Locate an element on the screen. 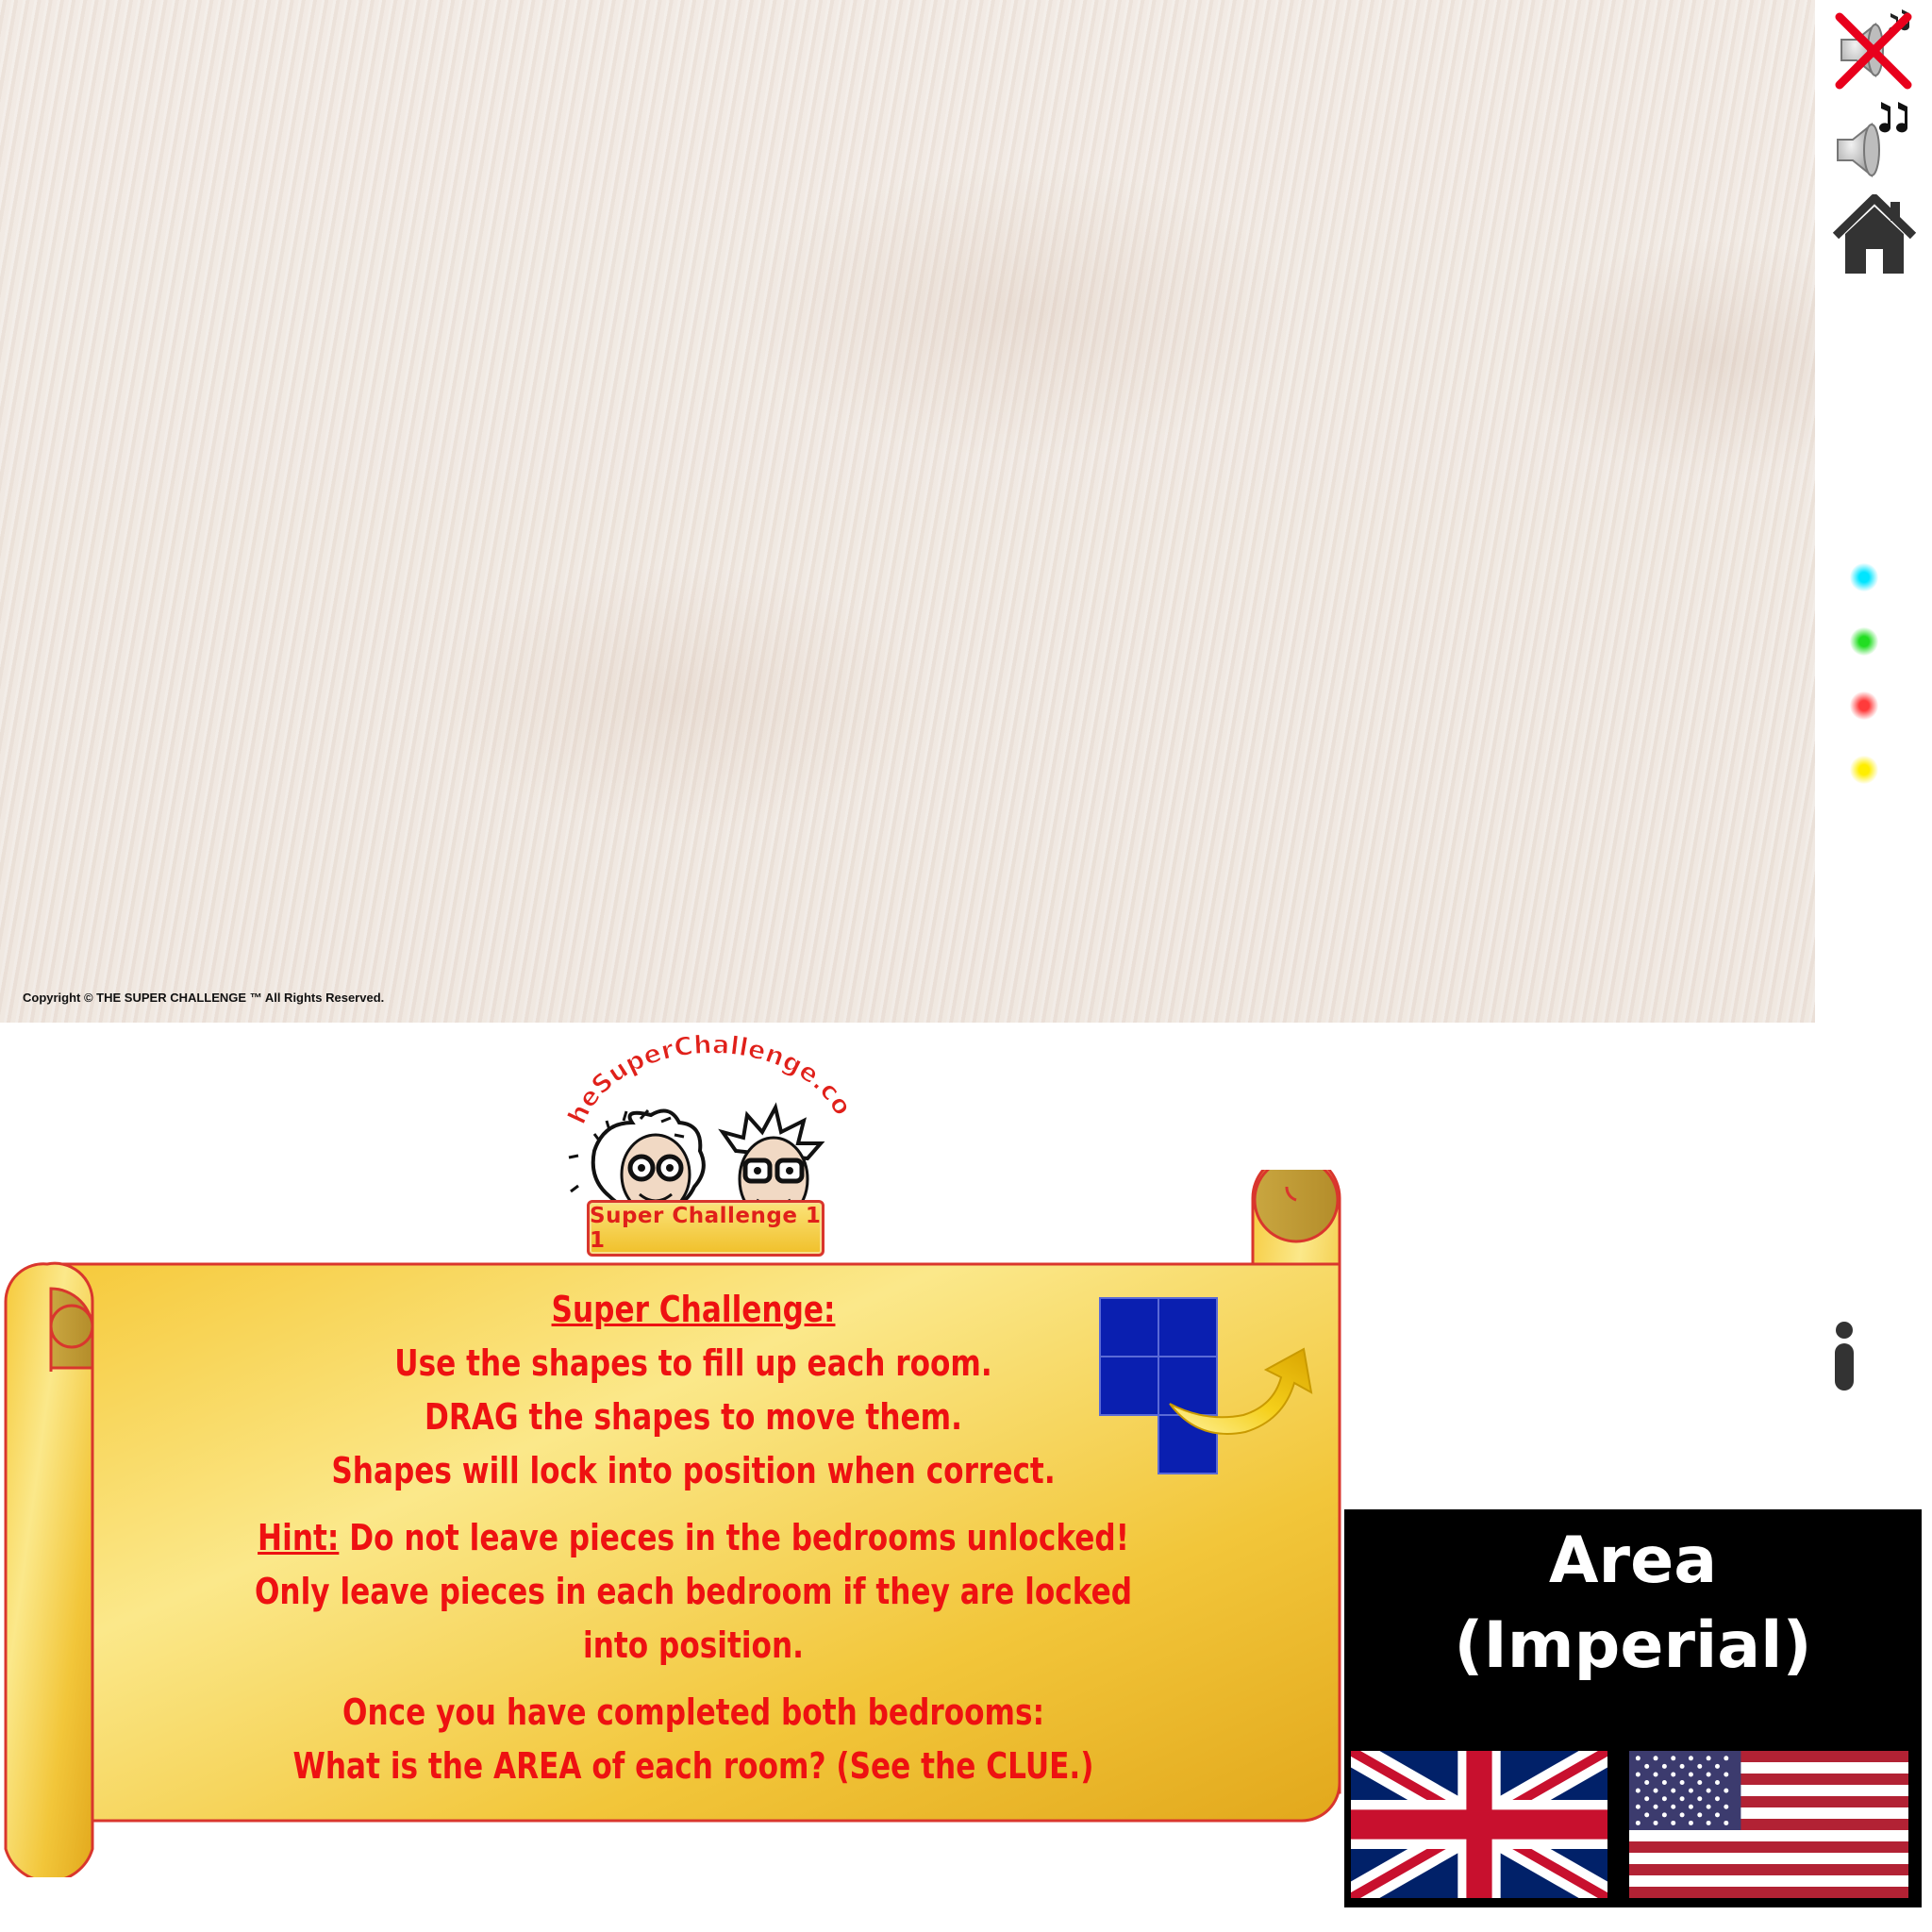 This screenshot has height=1932, width=1932. home-icon is located at coordinates (1875, 236).